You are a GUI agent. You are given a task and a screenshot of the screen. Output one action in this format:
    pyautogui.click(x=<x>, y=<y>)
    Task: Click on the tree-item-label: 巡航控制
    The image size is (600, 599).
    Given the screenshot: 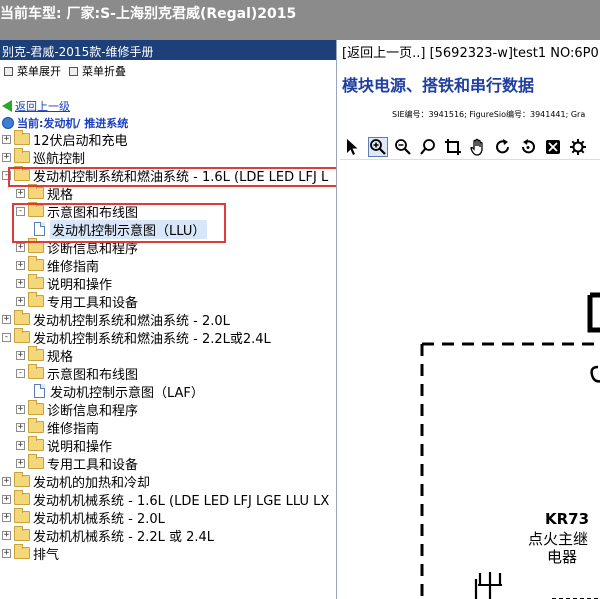 What is the action you would take?
    pyautogui.click(x=59, y=157)
    